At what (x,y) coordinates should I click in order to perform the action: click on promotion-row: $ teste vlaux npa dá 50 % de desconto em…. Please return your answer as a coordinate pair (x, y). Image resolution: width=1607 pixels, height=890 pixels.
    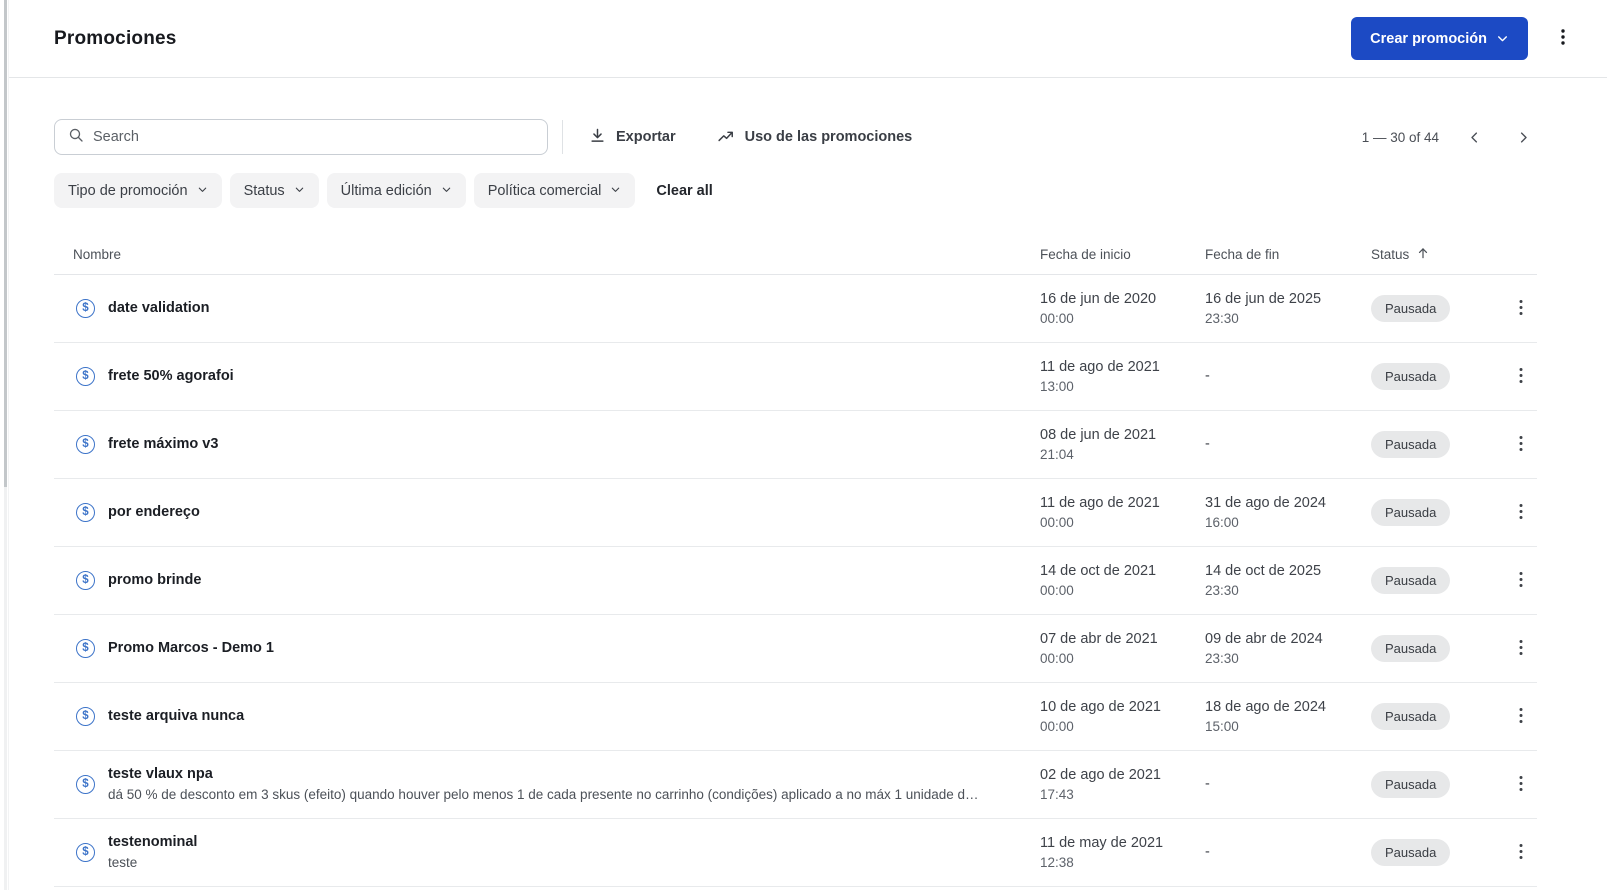
    Looking at the image, I should click on (795, 785).